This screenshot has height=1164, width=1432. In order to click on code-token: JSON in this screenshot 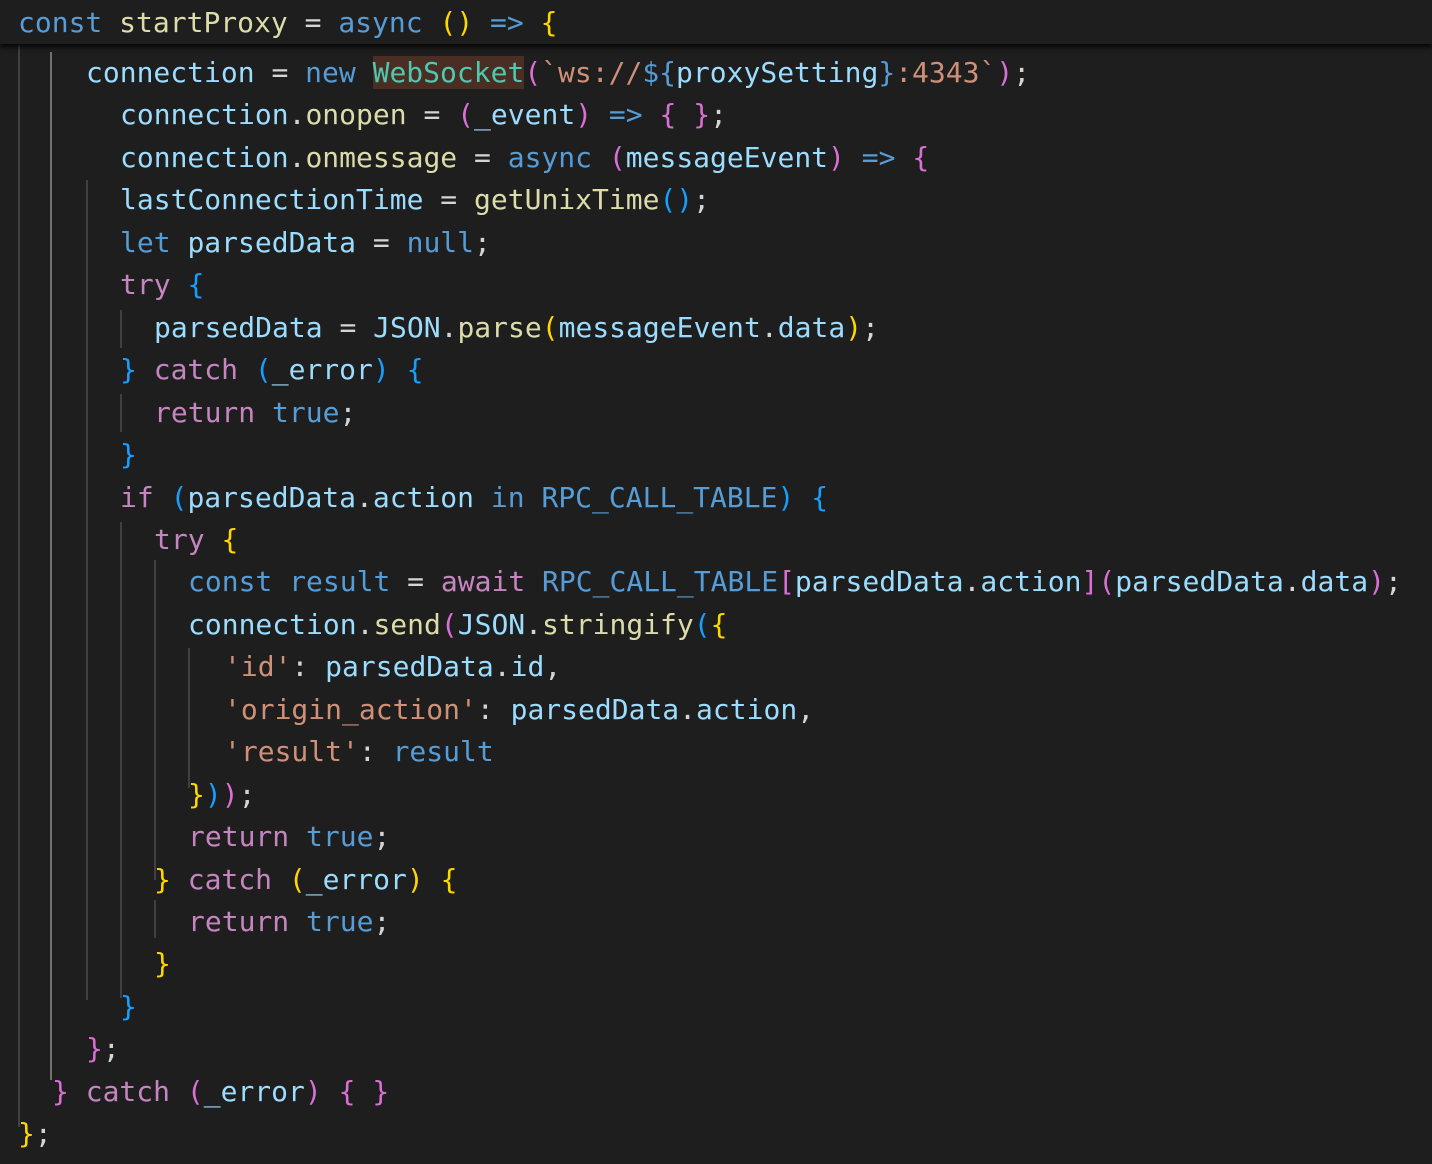, I will do `click(407, 327)`.